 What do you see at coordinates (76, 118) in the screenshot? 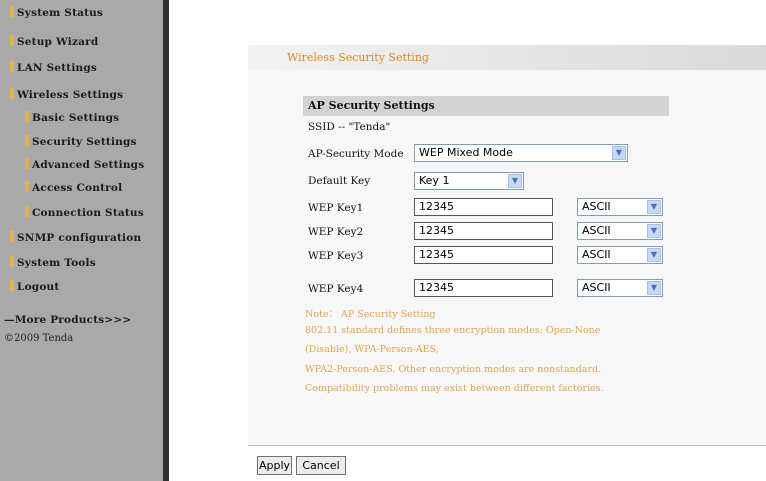
I see `sidebar-item-label: Basic Settings` at bounding box center [76, 118].